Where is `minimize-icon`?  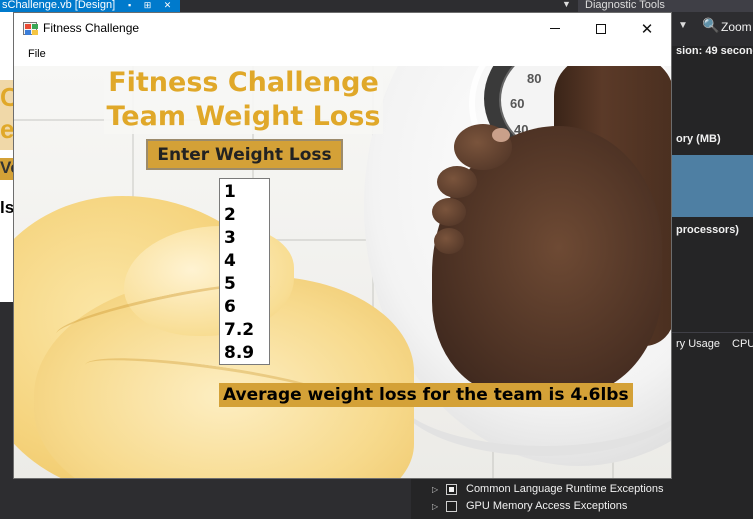 minimize-icon is located at coordinates (555, 28).